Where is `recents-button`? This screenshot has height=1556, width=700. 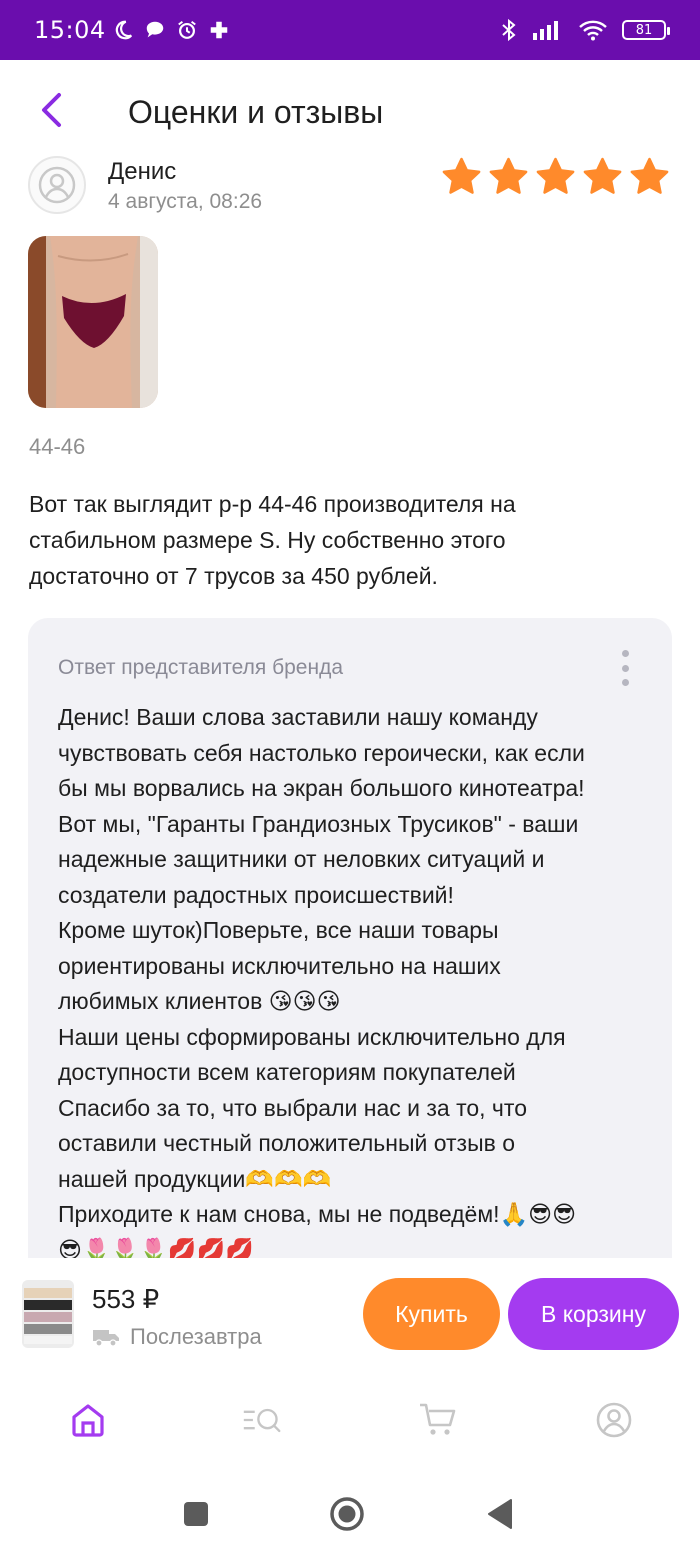 recents-button is located at coordinates (196, 1514).